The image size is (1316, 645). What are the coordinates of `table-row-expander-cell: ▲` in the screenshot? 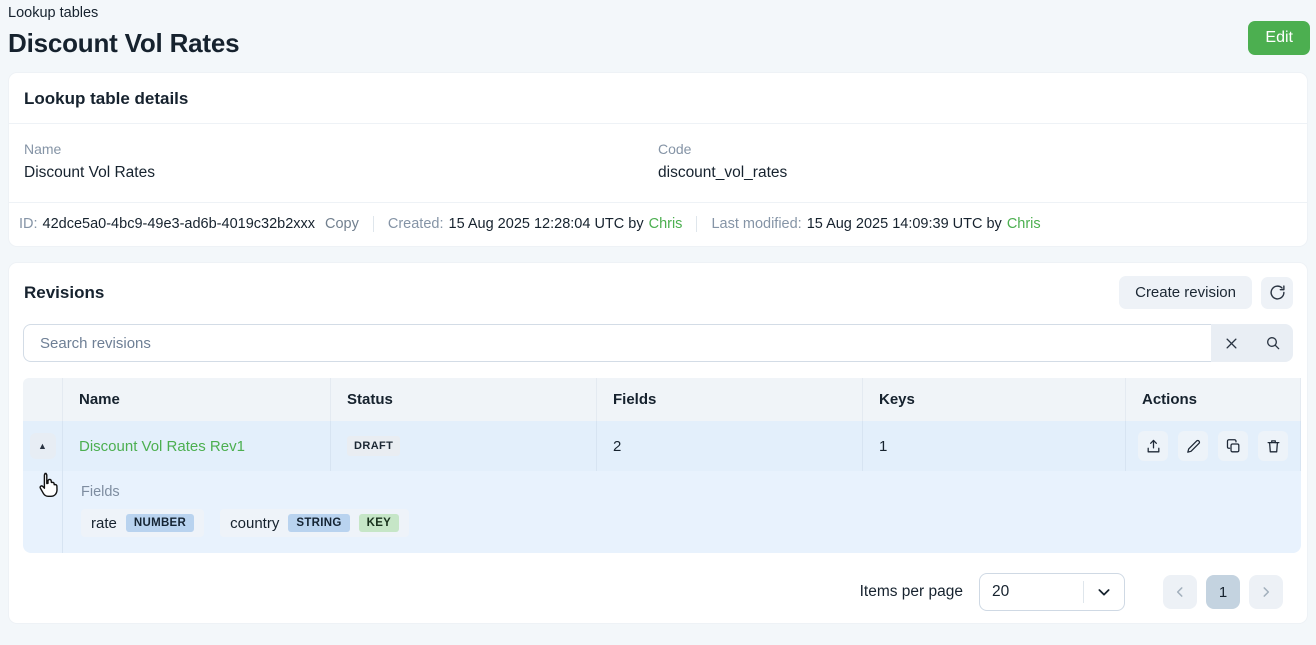 It's located at (43, 446).